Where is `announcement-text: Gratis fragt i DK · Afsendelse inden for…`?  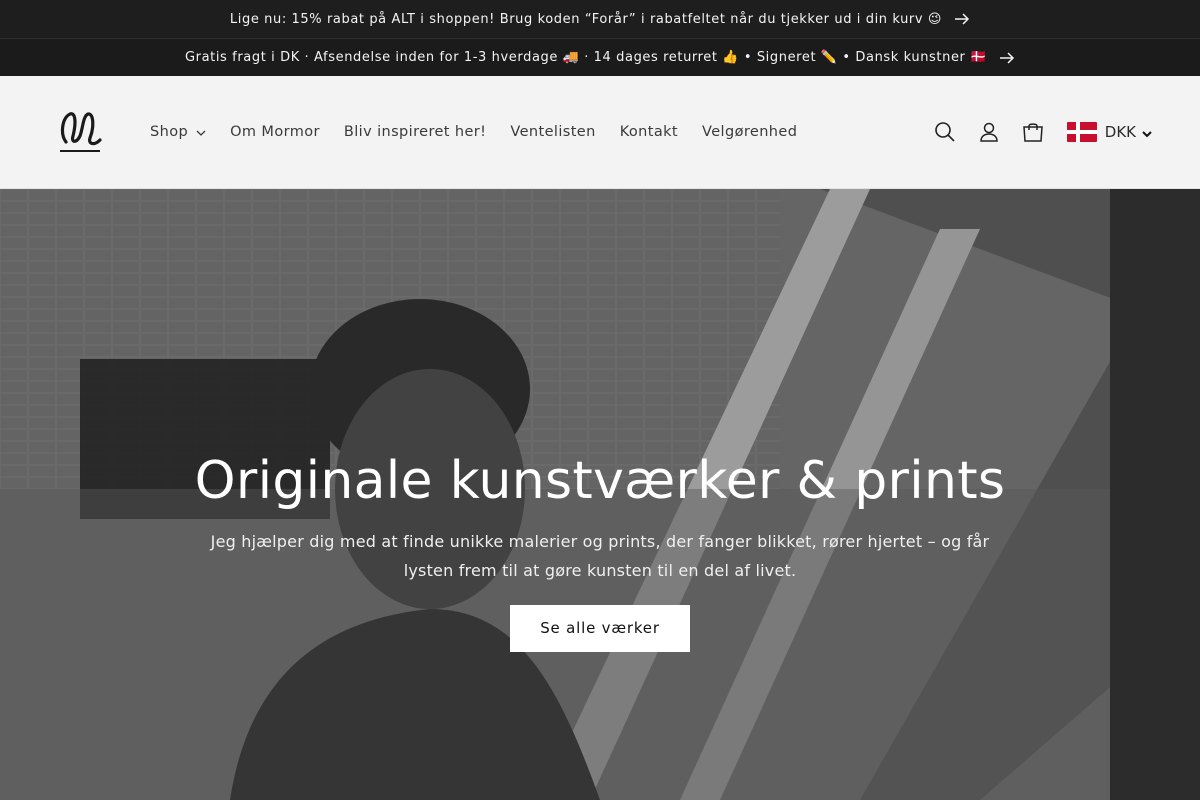
announcement-text: Gratis fragt i DK · Afsendelse inden for… is located at coordinates (586, 57).